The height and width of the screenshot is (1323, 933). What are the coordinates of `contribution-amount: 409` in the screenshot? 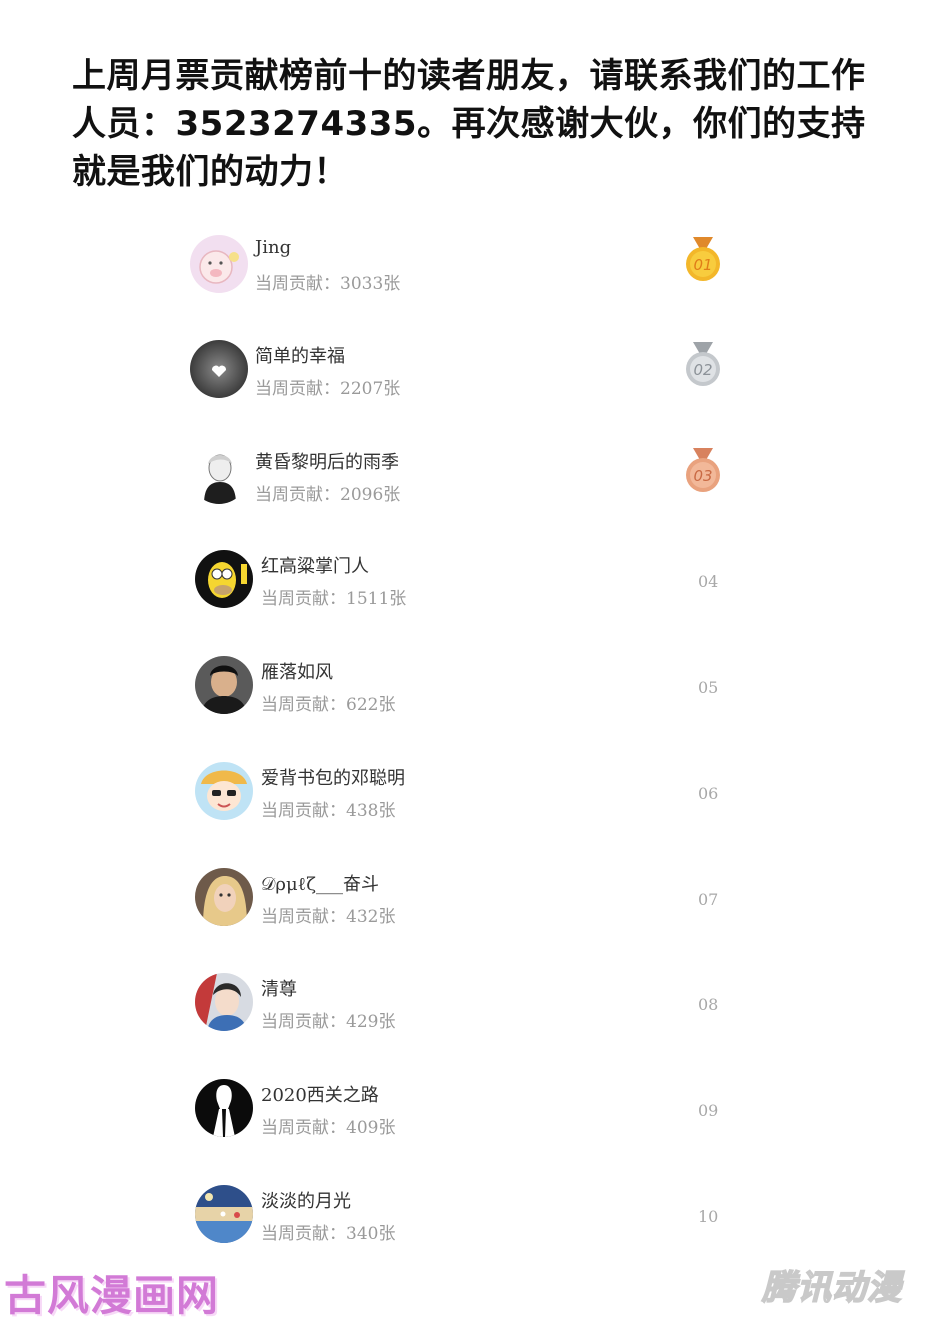 It's located at (362, 1128).